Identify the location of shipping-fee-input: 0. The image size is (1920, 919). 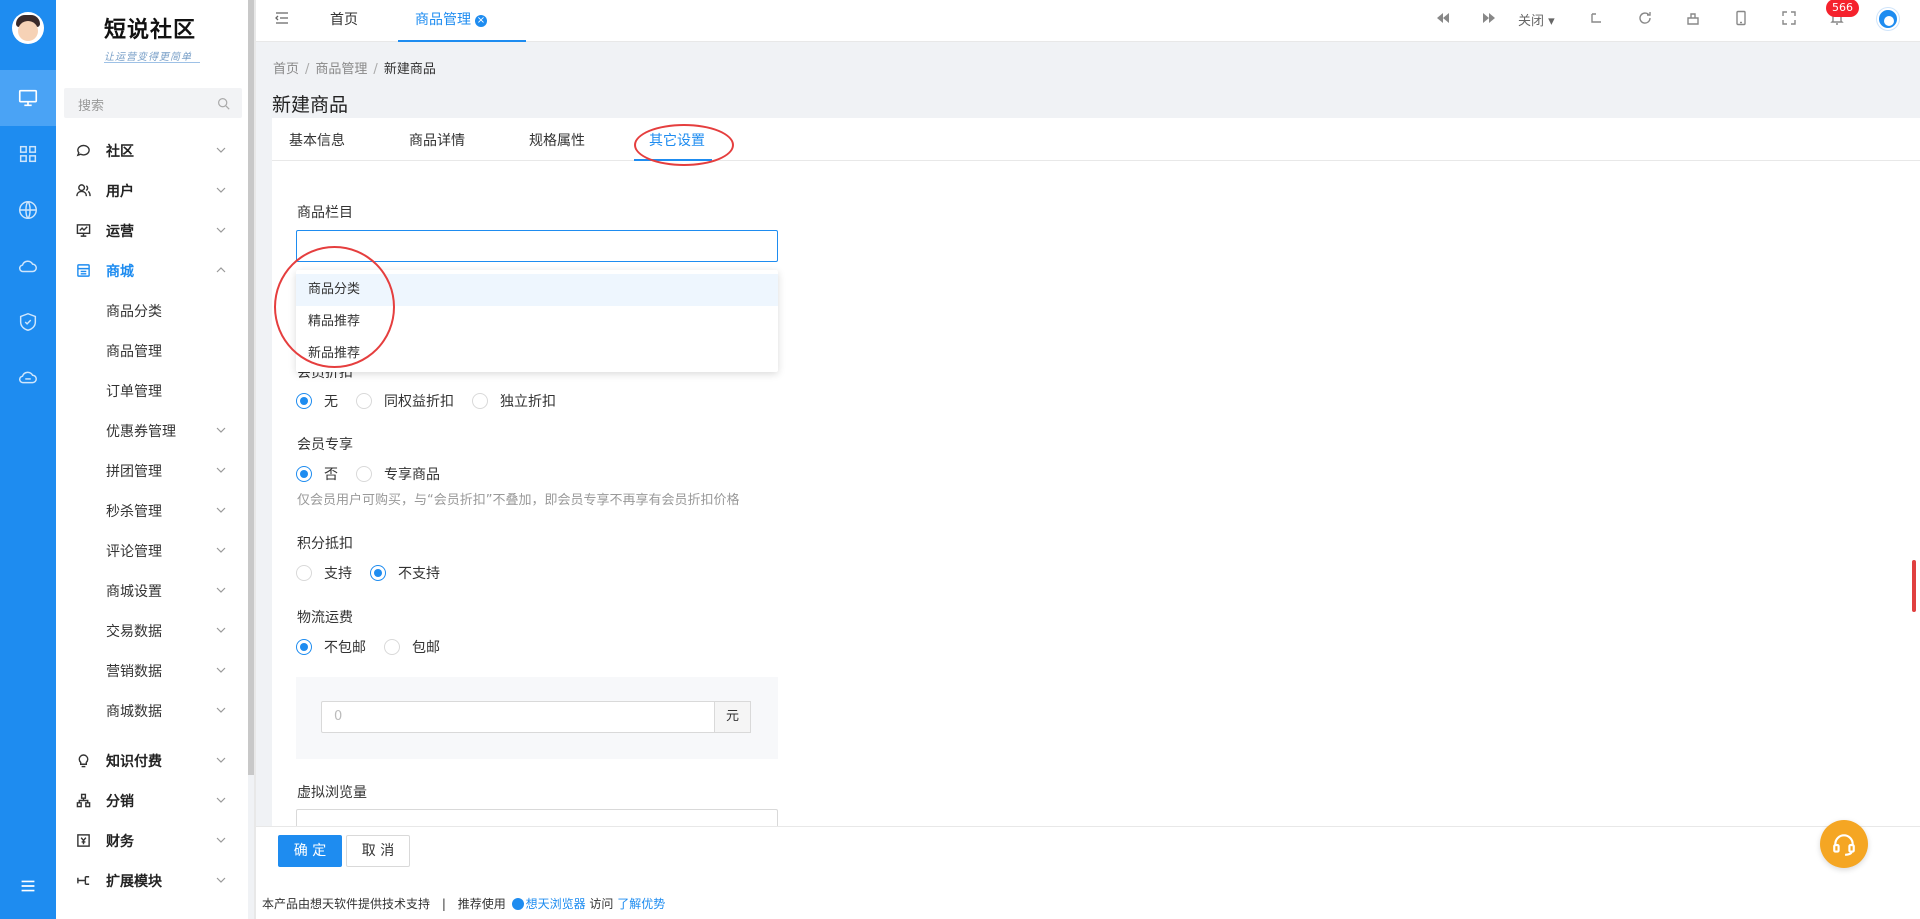
(518, 717).